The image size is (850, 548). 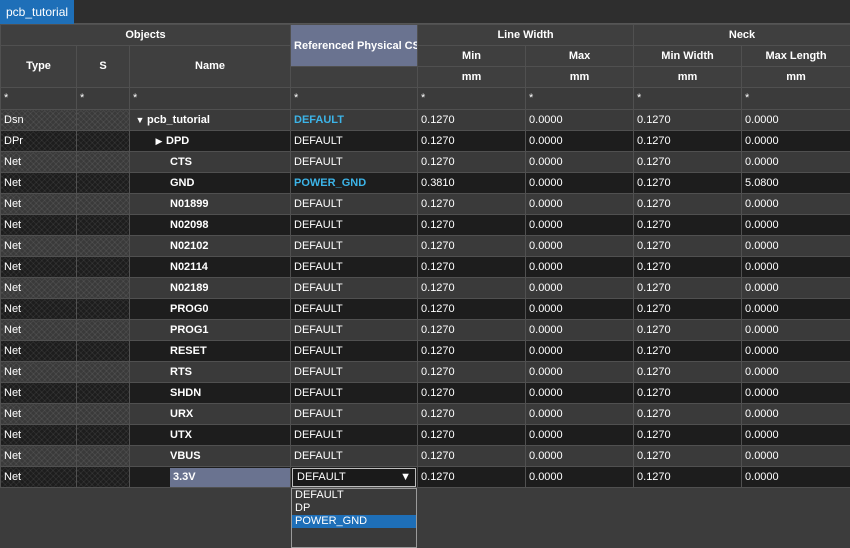 What do you see at coordinates (159, 141) in the screenshot?
I see `expand-right-icon: ▶` at bounding box center [159, 141].